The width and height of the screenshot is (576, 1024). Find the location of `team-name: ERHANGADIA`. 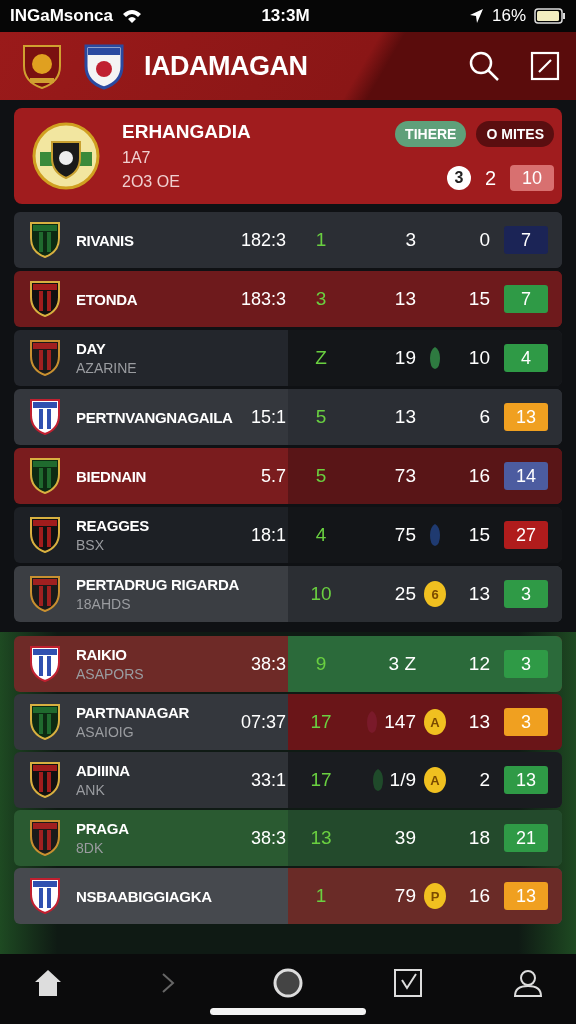

team-name: ERHANGADIA is located at coordinates (187, 132).